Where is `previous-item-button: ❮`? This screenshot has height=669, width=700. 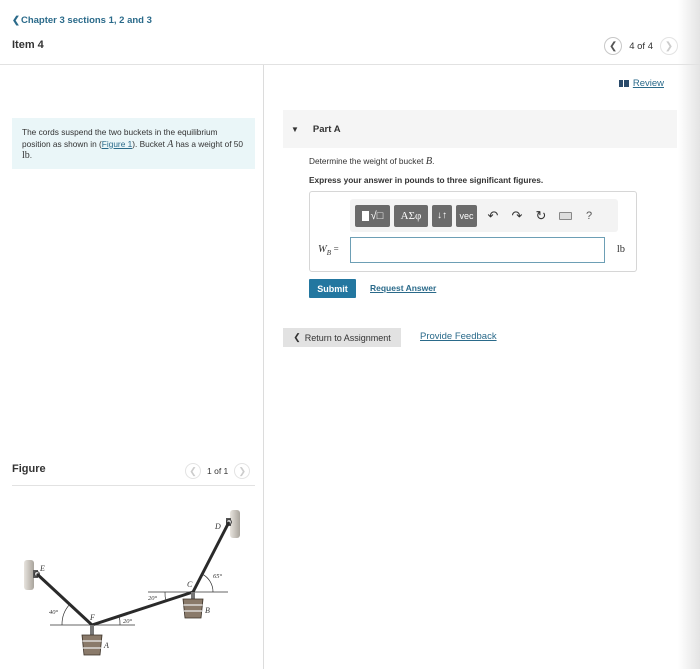
previous-item-button: ❮ is located at coordinates (613, 46).